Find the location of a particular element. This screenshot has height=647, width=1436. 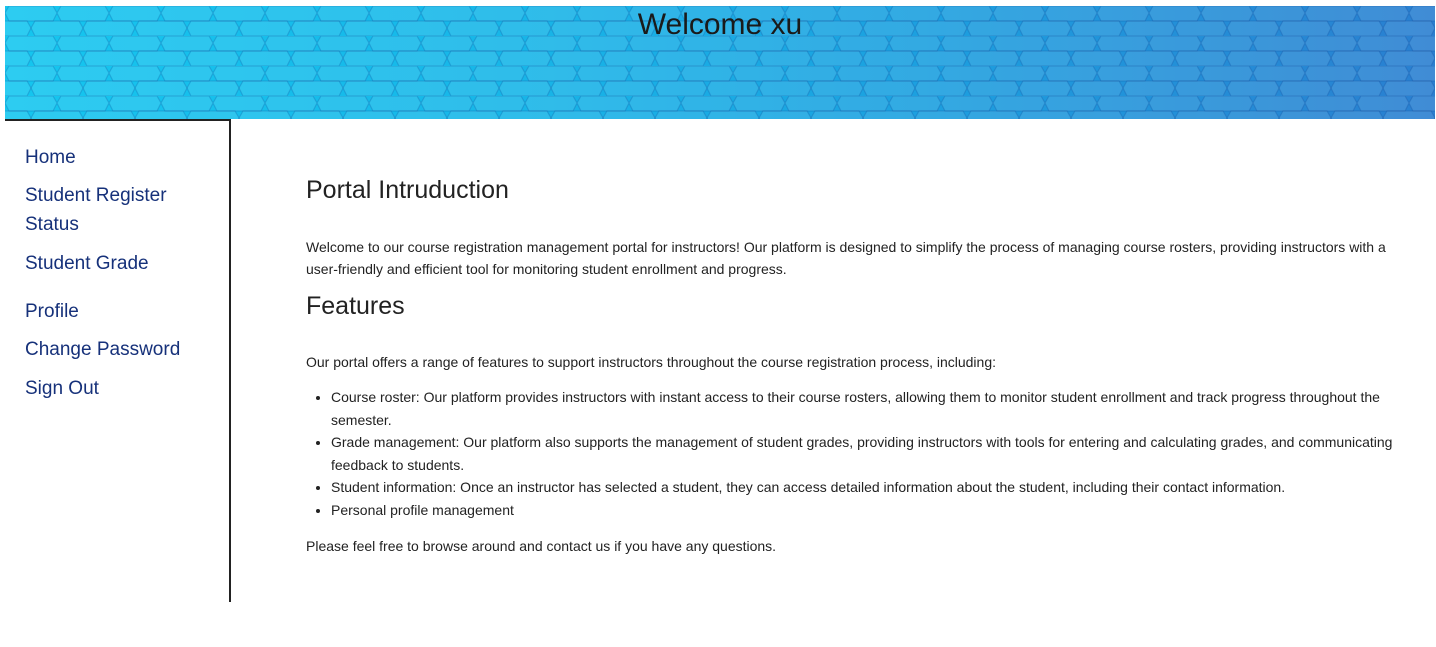

page-title: Welcome xu is located at coordinates (720, 24).